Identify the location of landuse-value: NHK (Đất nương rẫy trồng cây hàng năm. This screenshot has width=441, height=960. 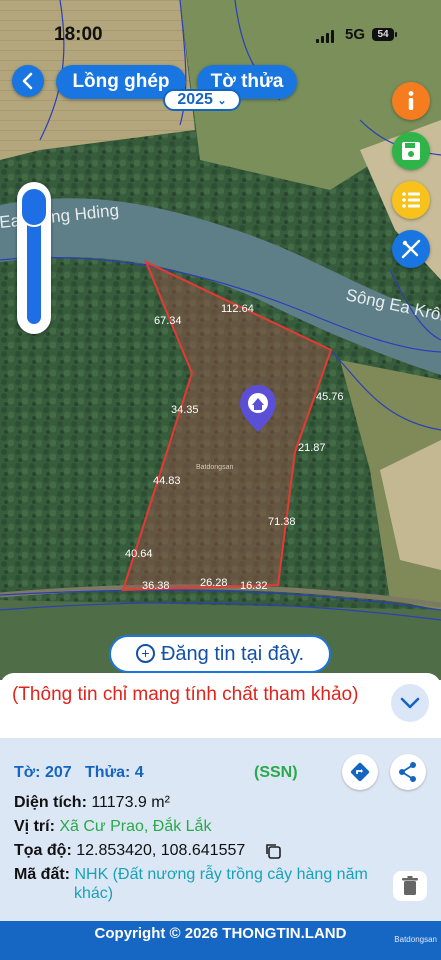
(221, 874).